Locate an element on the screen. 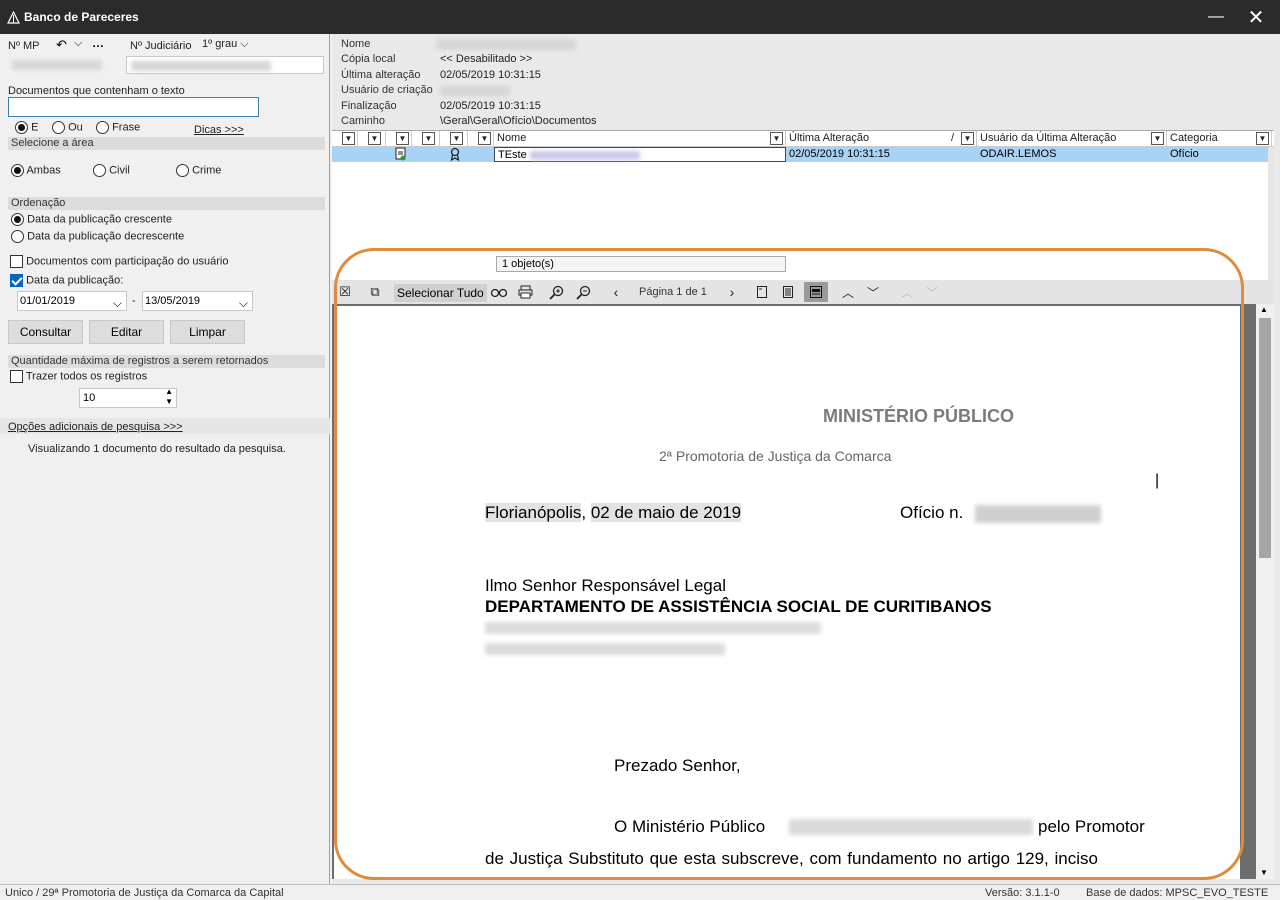  row-categoria-cell: Ofício is located at coordinates (1184, 154).